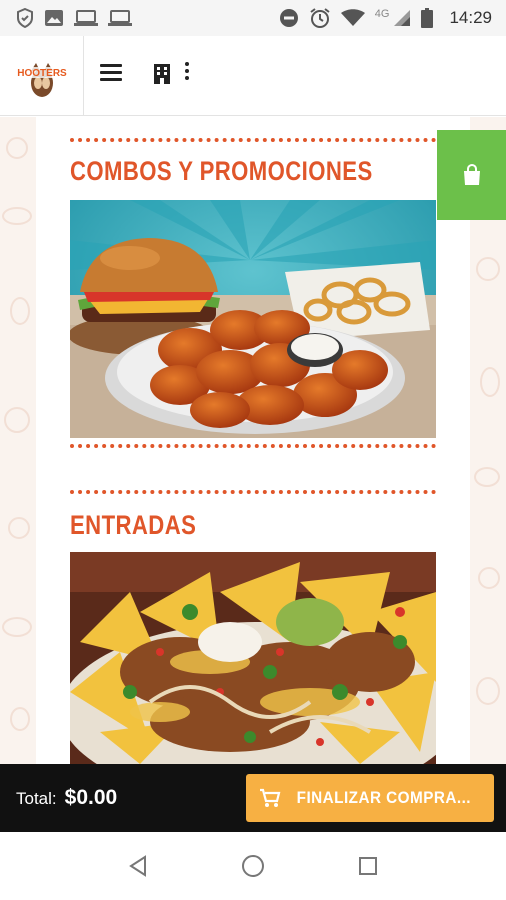 The height and width of the screenshot is (900, 506). I want to click on battery-icon, so click(427, 18).